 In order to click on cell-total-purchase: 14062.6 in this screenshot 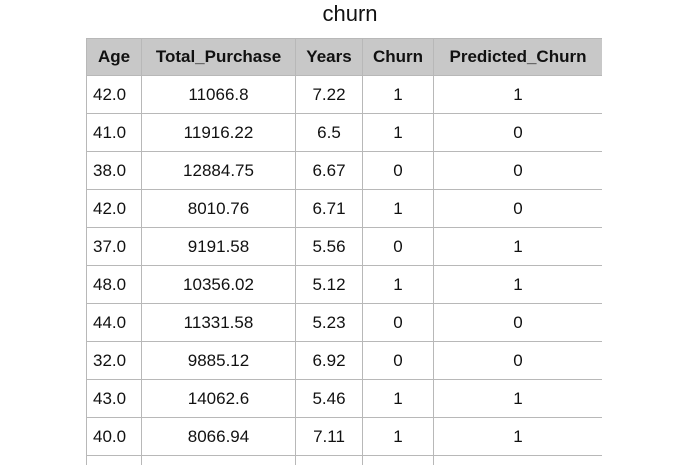, I will do `click(218, 398)`.